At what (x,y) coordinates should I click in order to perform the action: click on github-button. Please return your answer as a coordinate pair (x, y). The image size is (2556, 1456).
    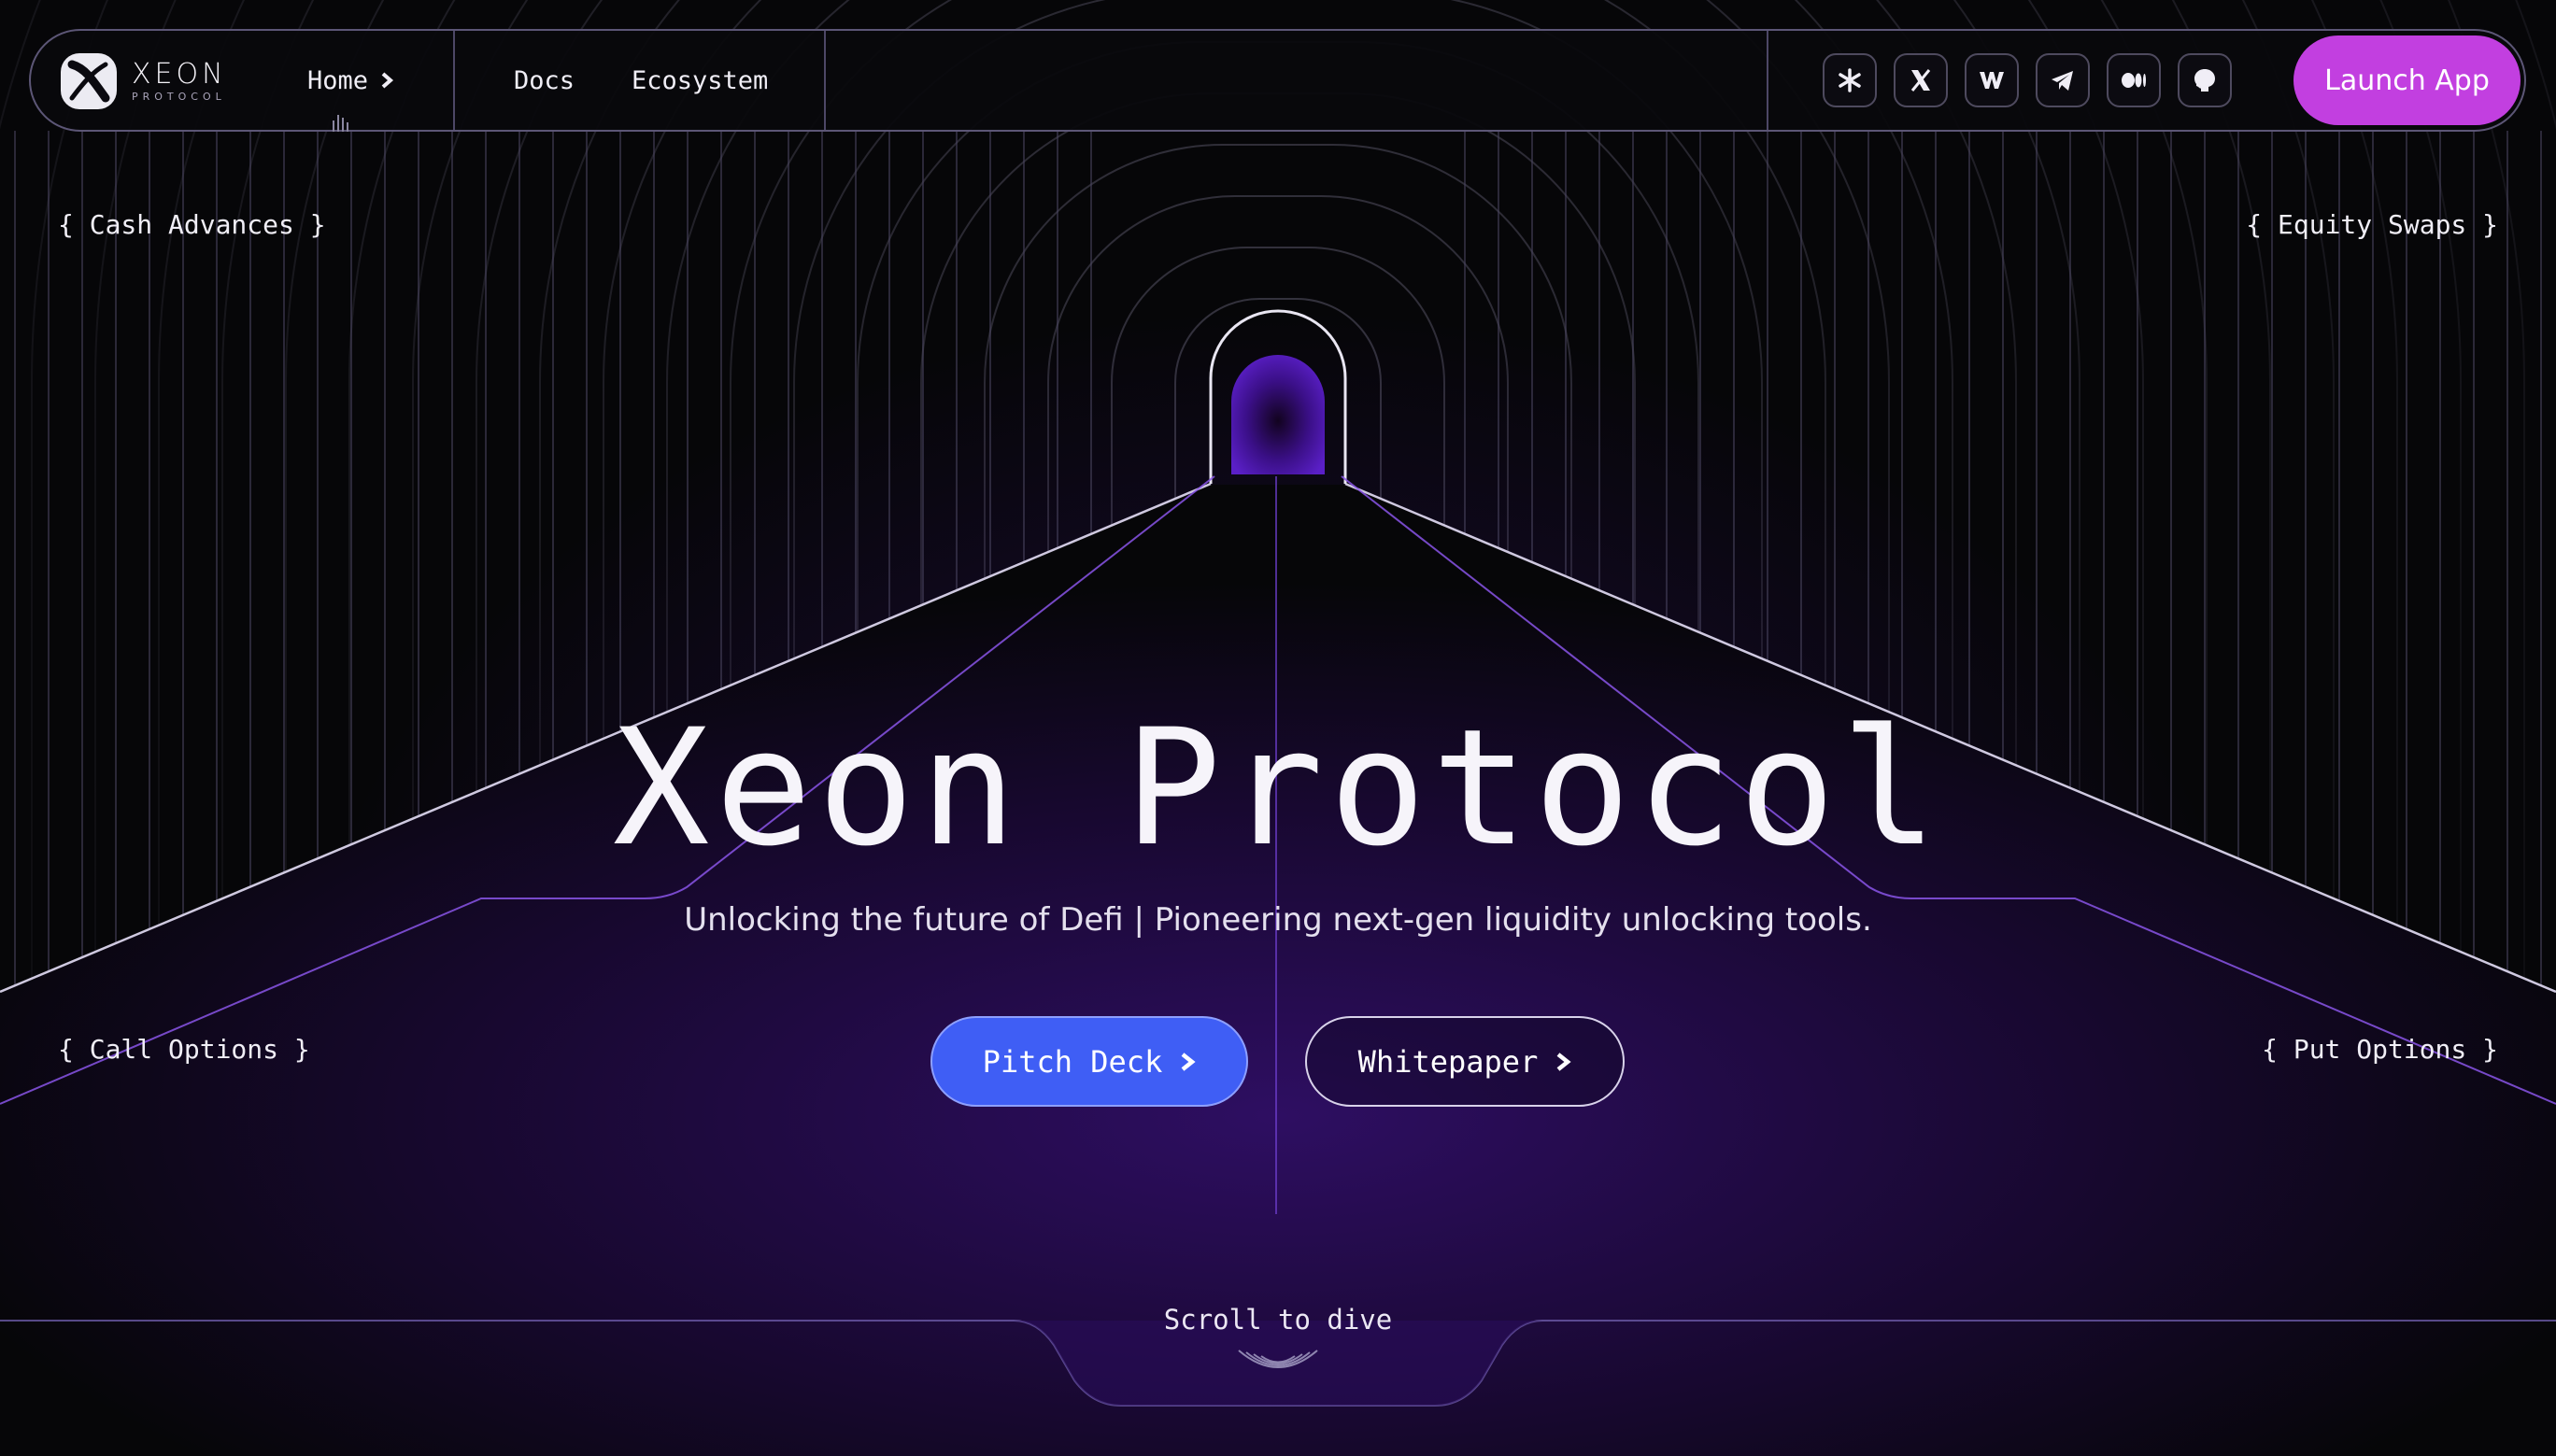
    Looking at the image, I should click on (2205, 80).